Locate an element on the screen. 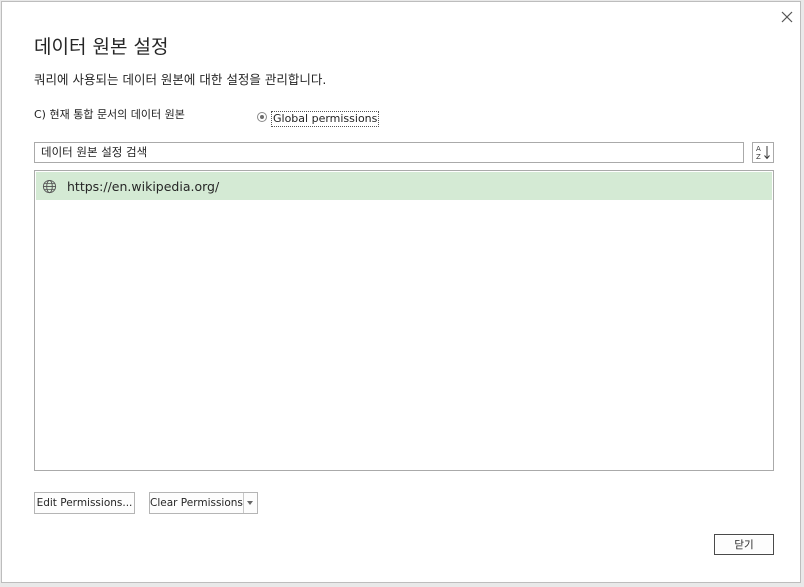 This screenshot has height=587, width=804. dialog-subtitle: 쿼리에 사용되는 데이터 원본에 대한 설정을 관리합니다. is located at coordinates (180, 79).